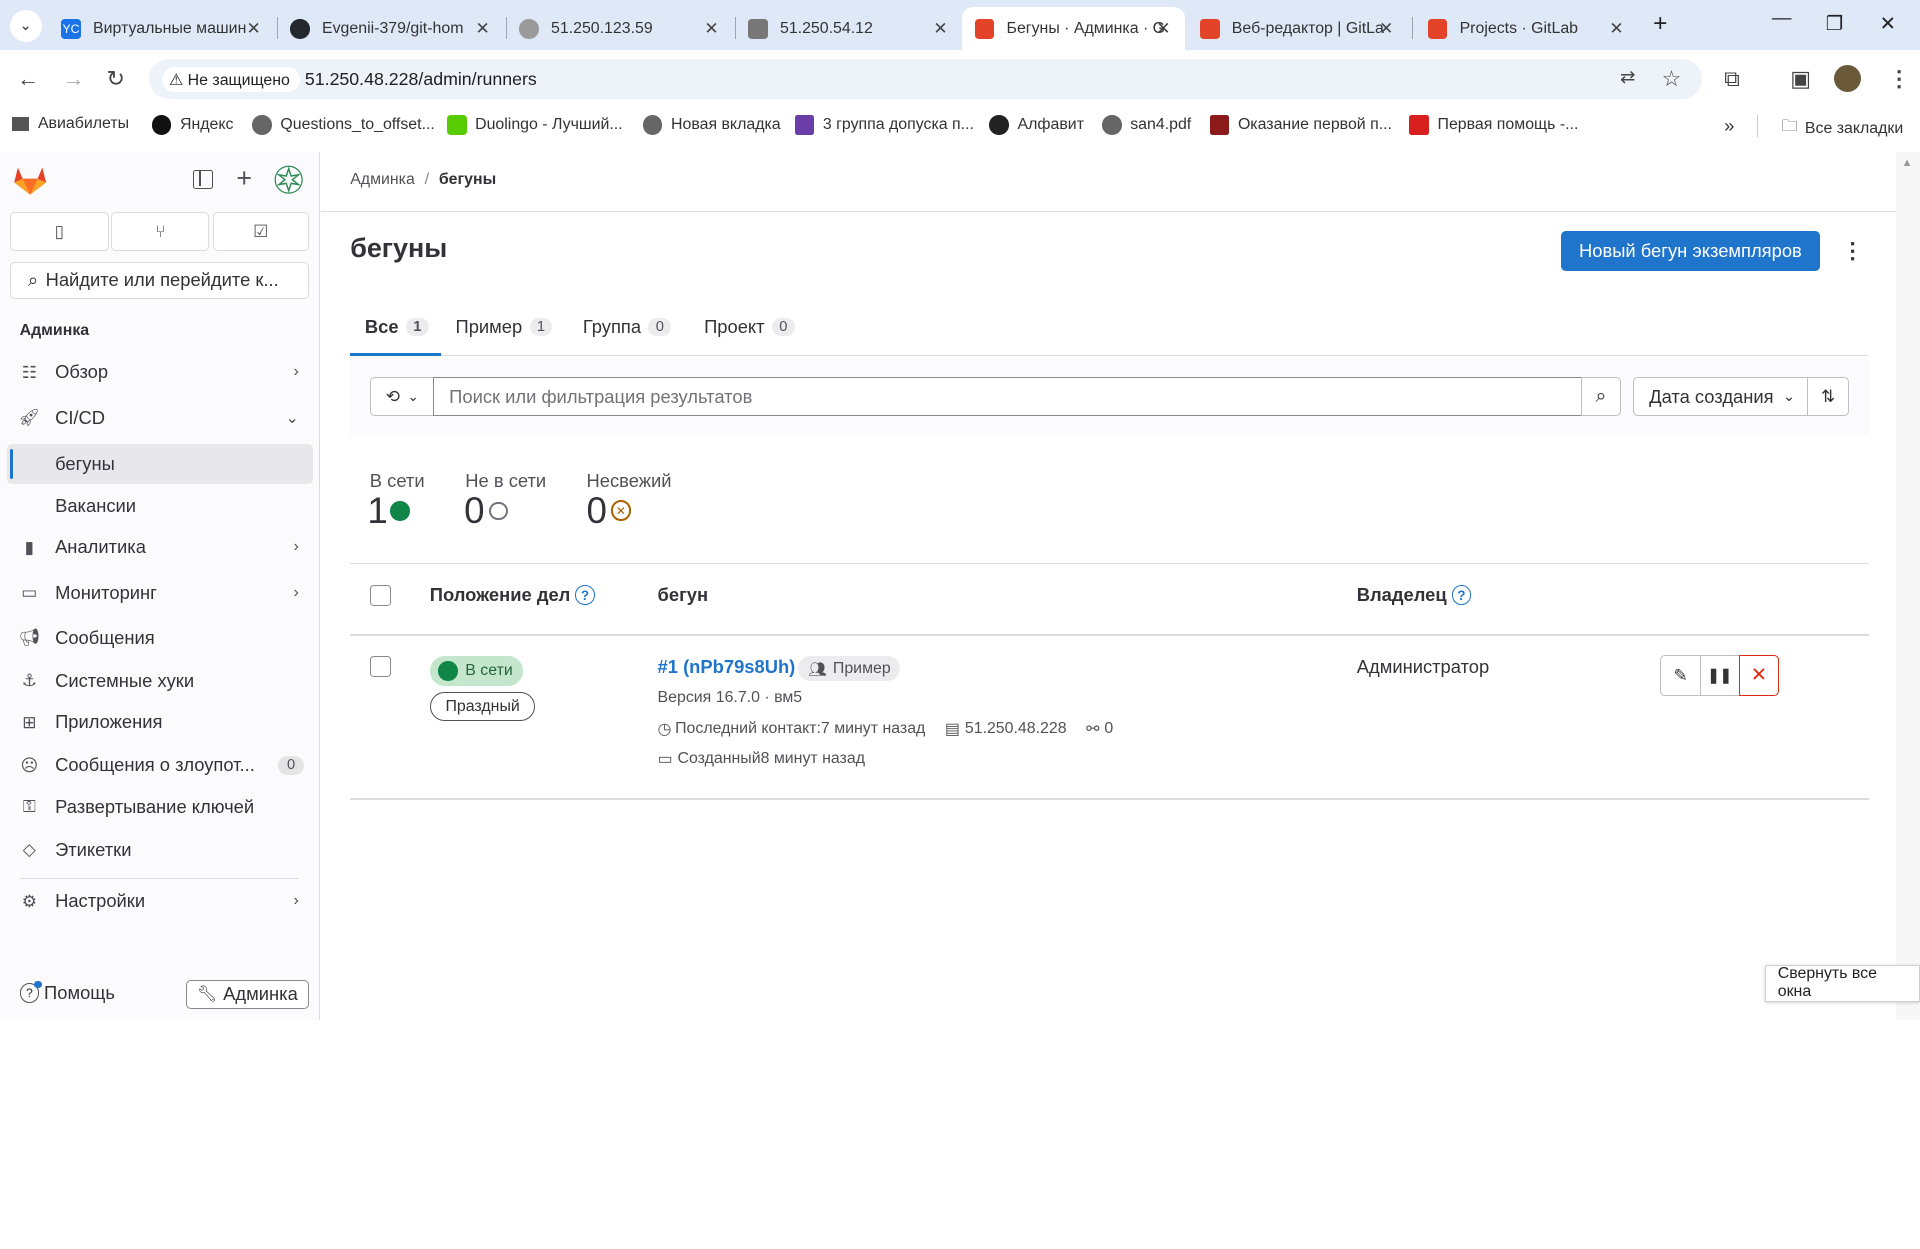 Image resolution: width=1920 pixels, height=1249 pixels. I want to click on rocket-icon: 🚀︎, so click(30, 418).